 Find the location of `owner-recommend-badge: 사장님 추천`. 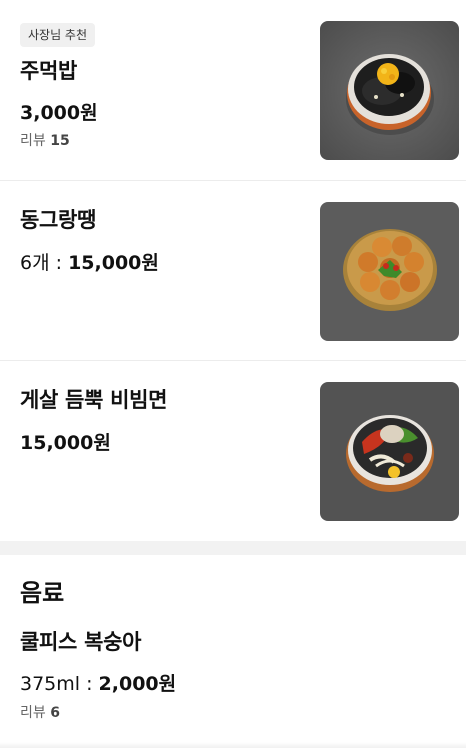

owner-recommend-badge: 사장님 추천 is located at coordinates (58, 35).